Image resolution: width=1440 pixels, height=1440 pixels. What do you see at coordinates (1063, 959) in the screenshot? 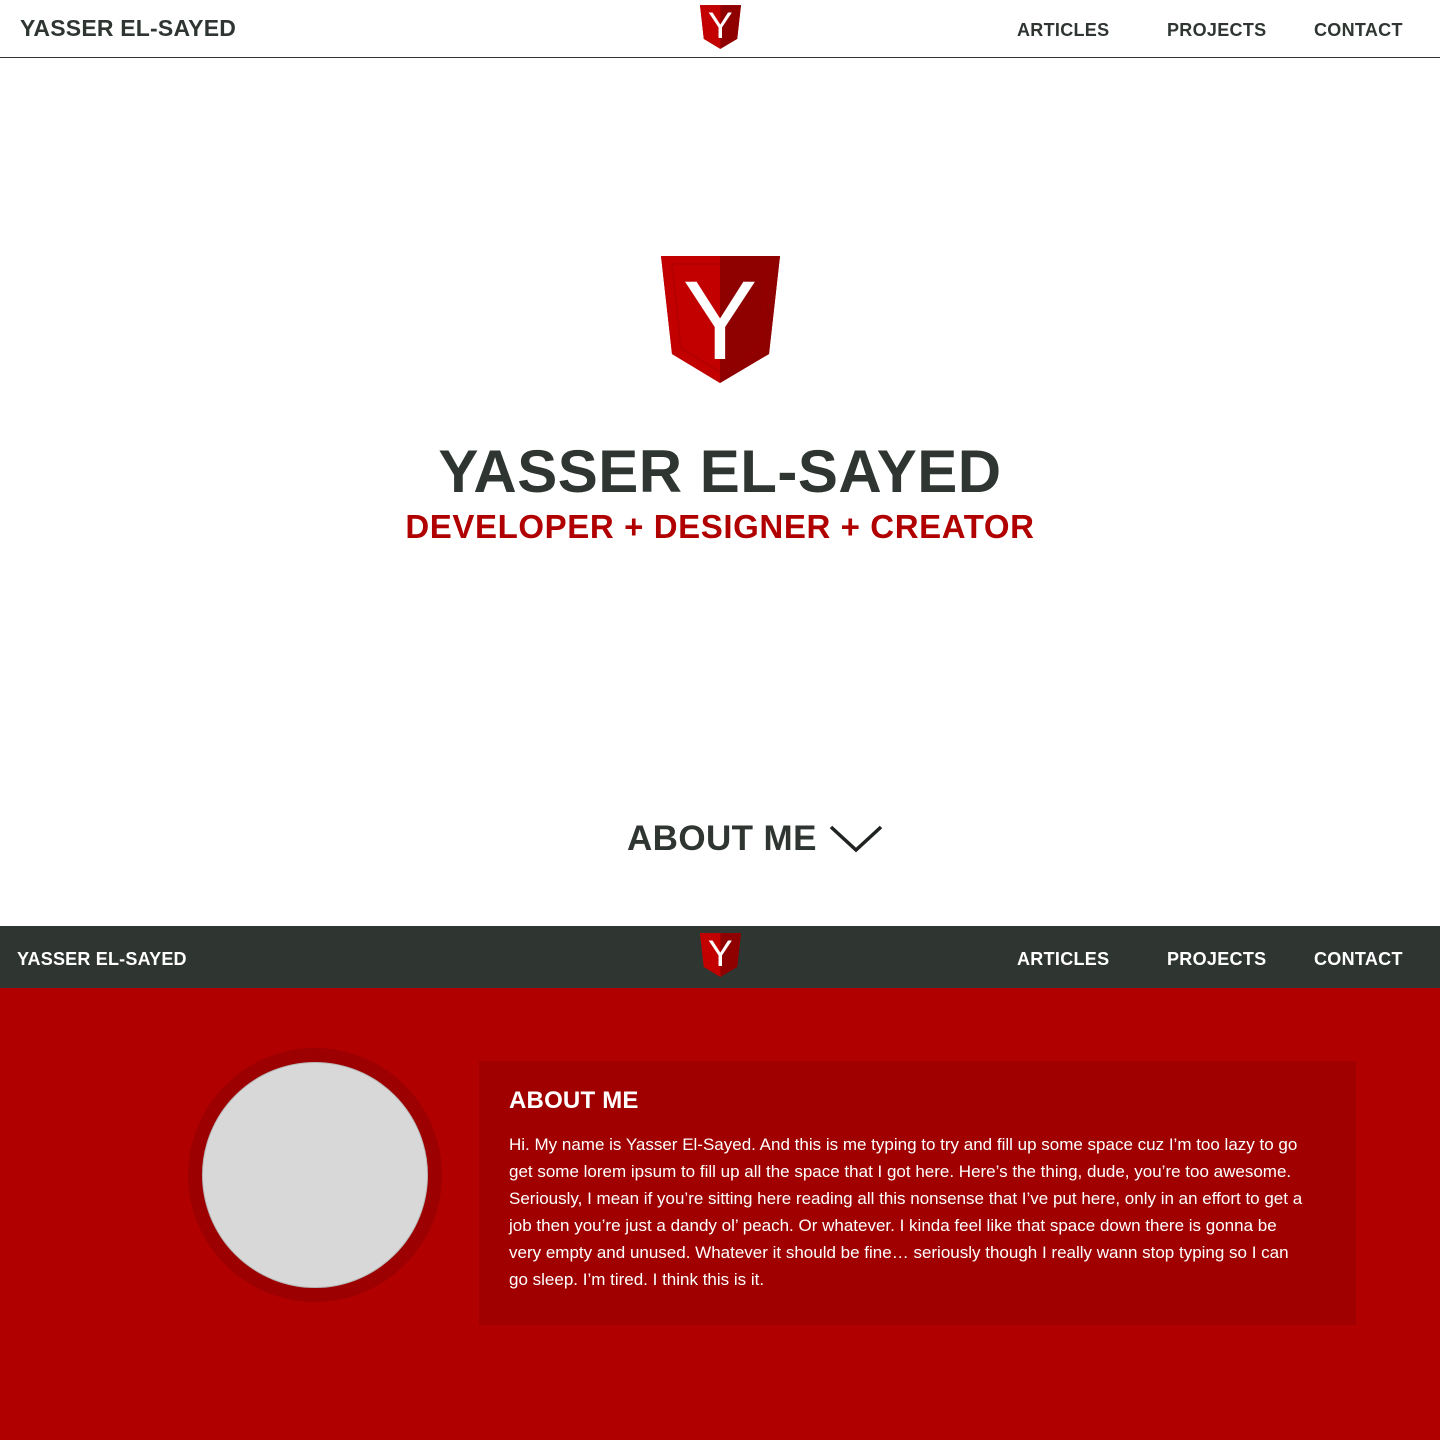
I see `sticky-nav-articles-link: ARTICLES` at bounding box center [1063, 959].